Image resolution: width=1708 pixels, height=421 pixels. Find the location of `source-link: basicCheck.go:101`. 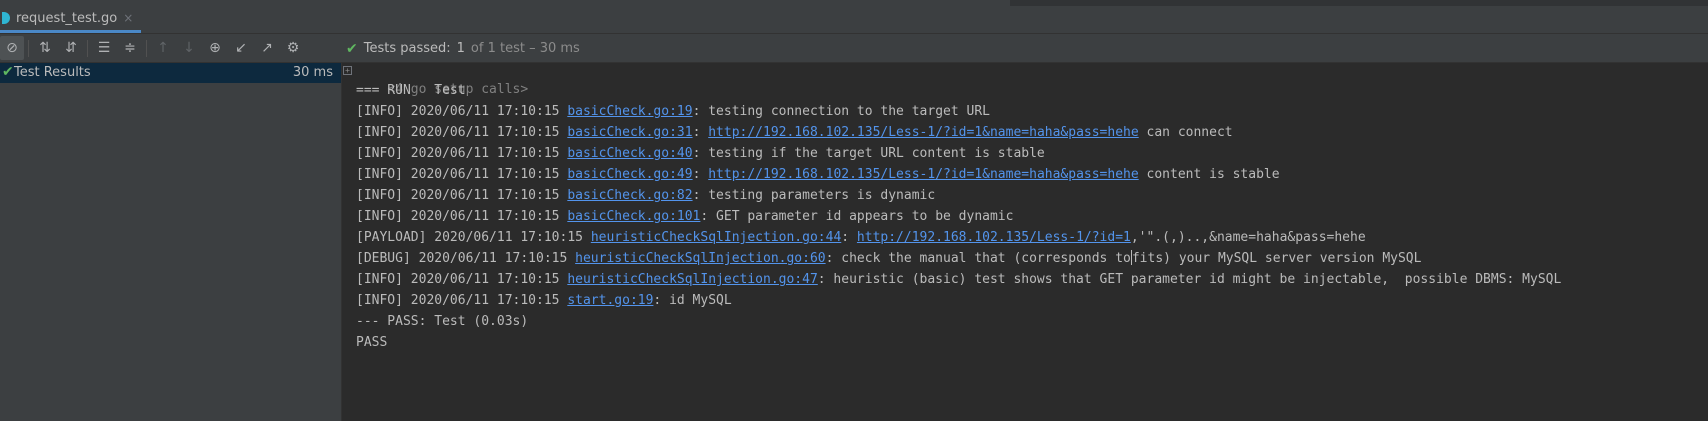

source-link: basicCheck.go:101 is located at coordinates (633, 216).